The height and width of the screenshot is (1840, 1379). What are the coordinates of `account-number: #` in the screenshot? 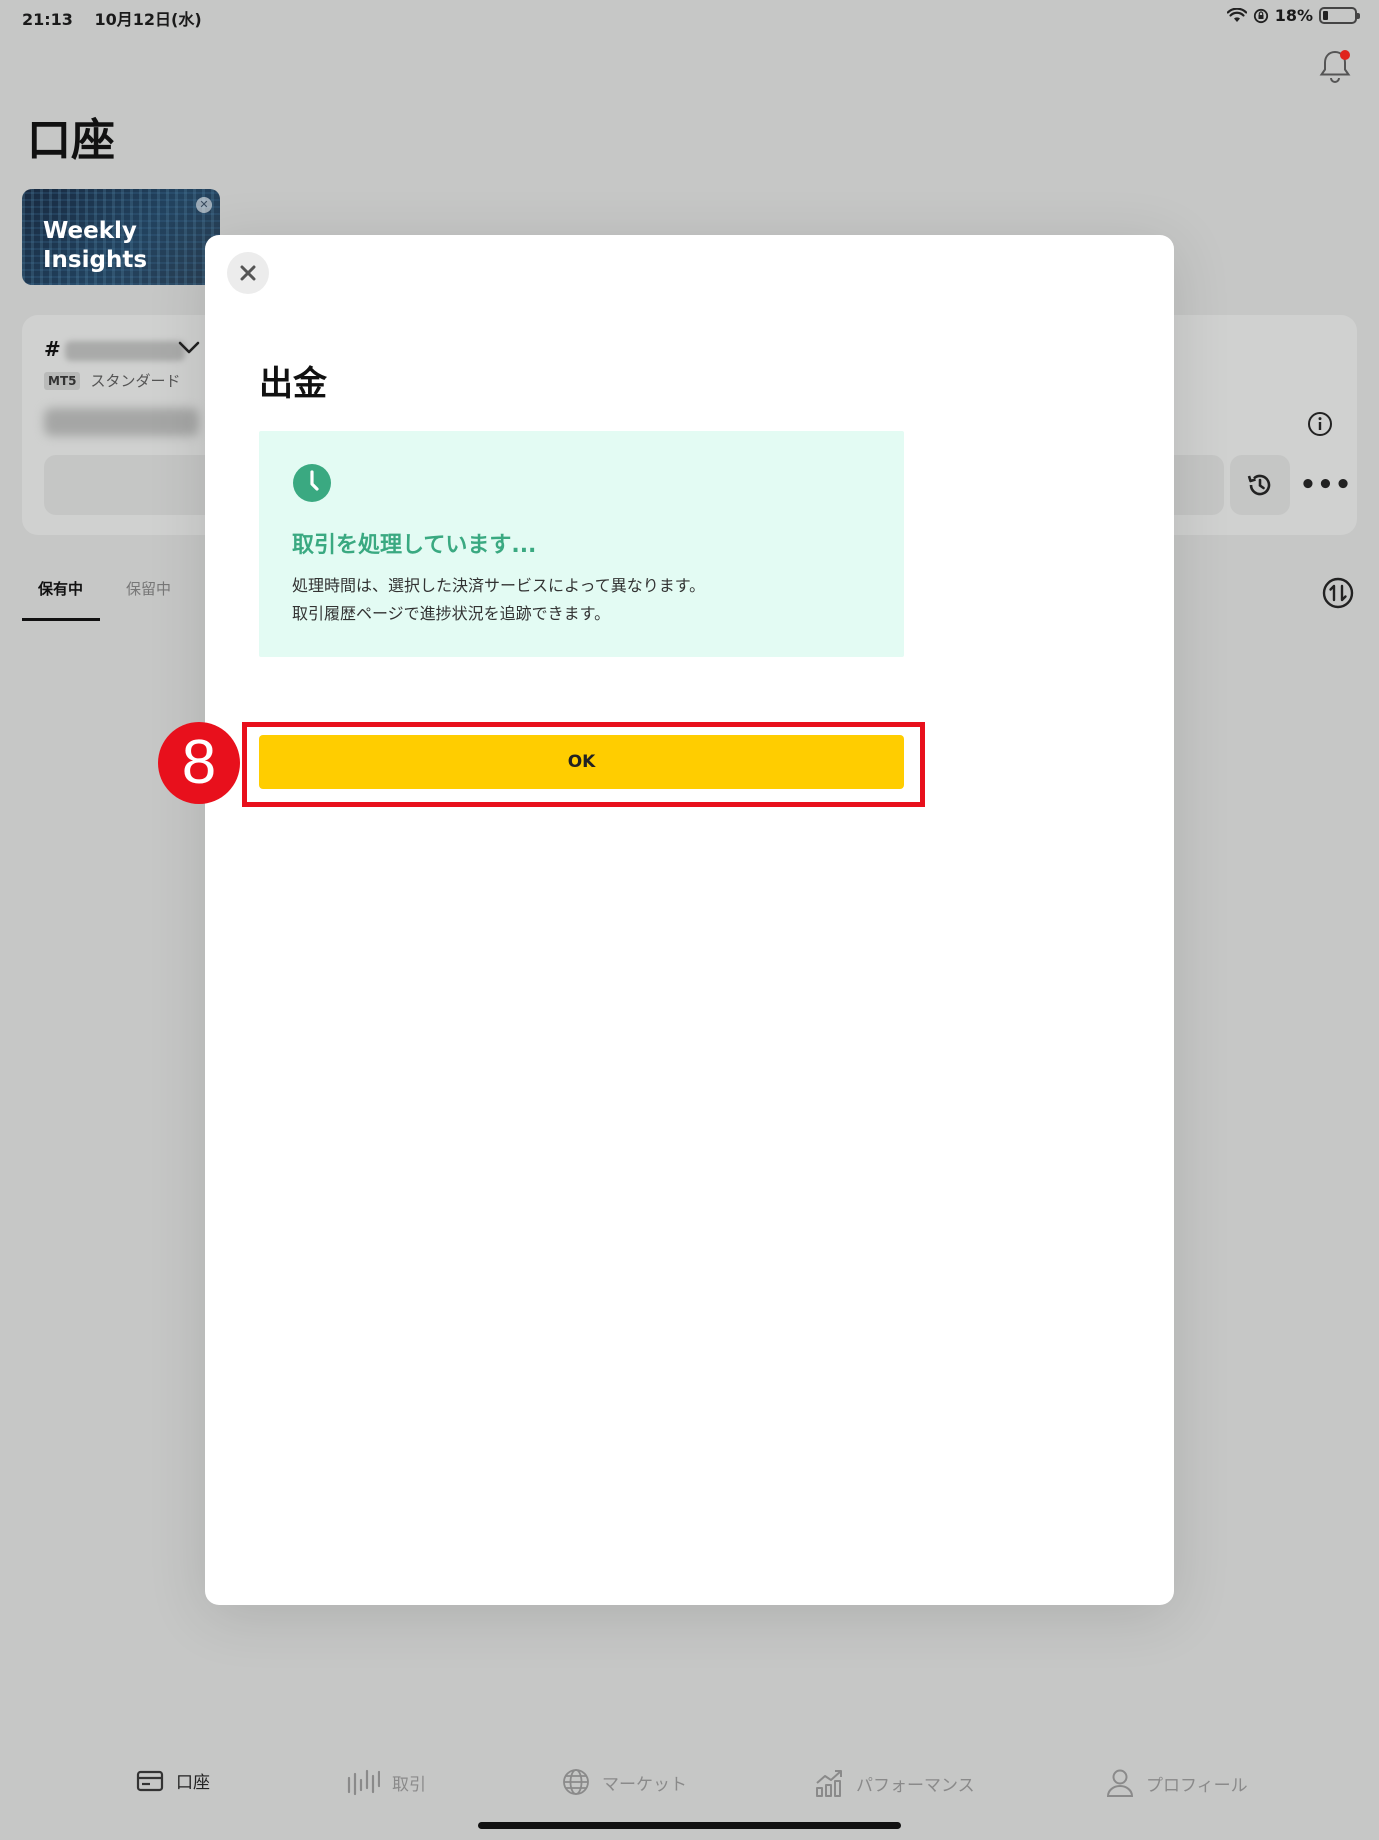 It's located at (114, 349).